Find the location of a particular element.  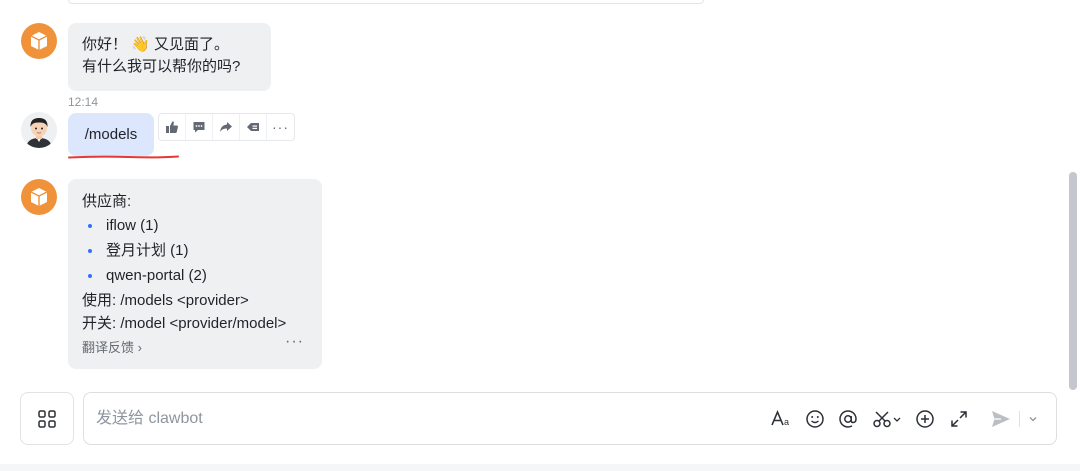

add-button is located at coordinates (925, 419).